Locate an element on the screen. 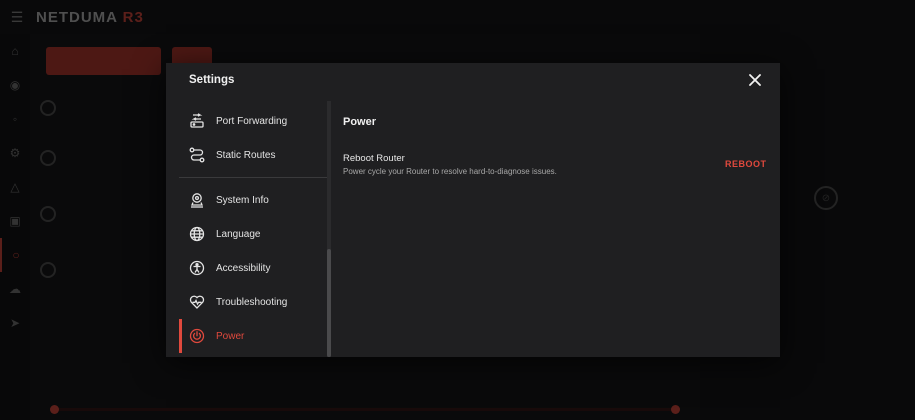 The image size is (915, 420). menu-item-label: Port Forwarding is located at coordinates (252, 121).